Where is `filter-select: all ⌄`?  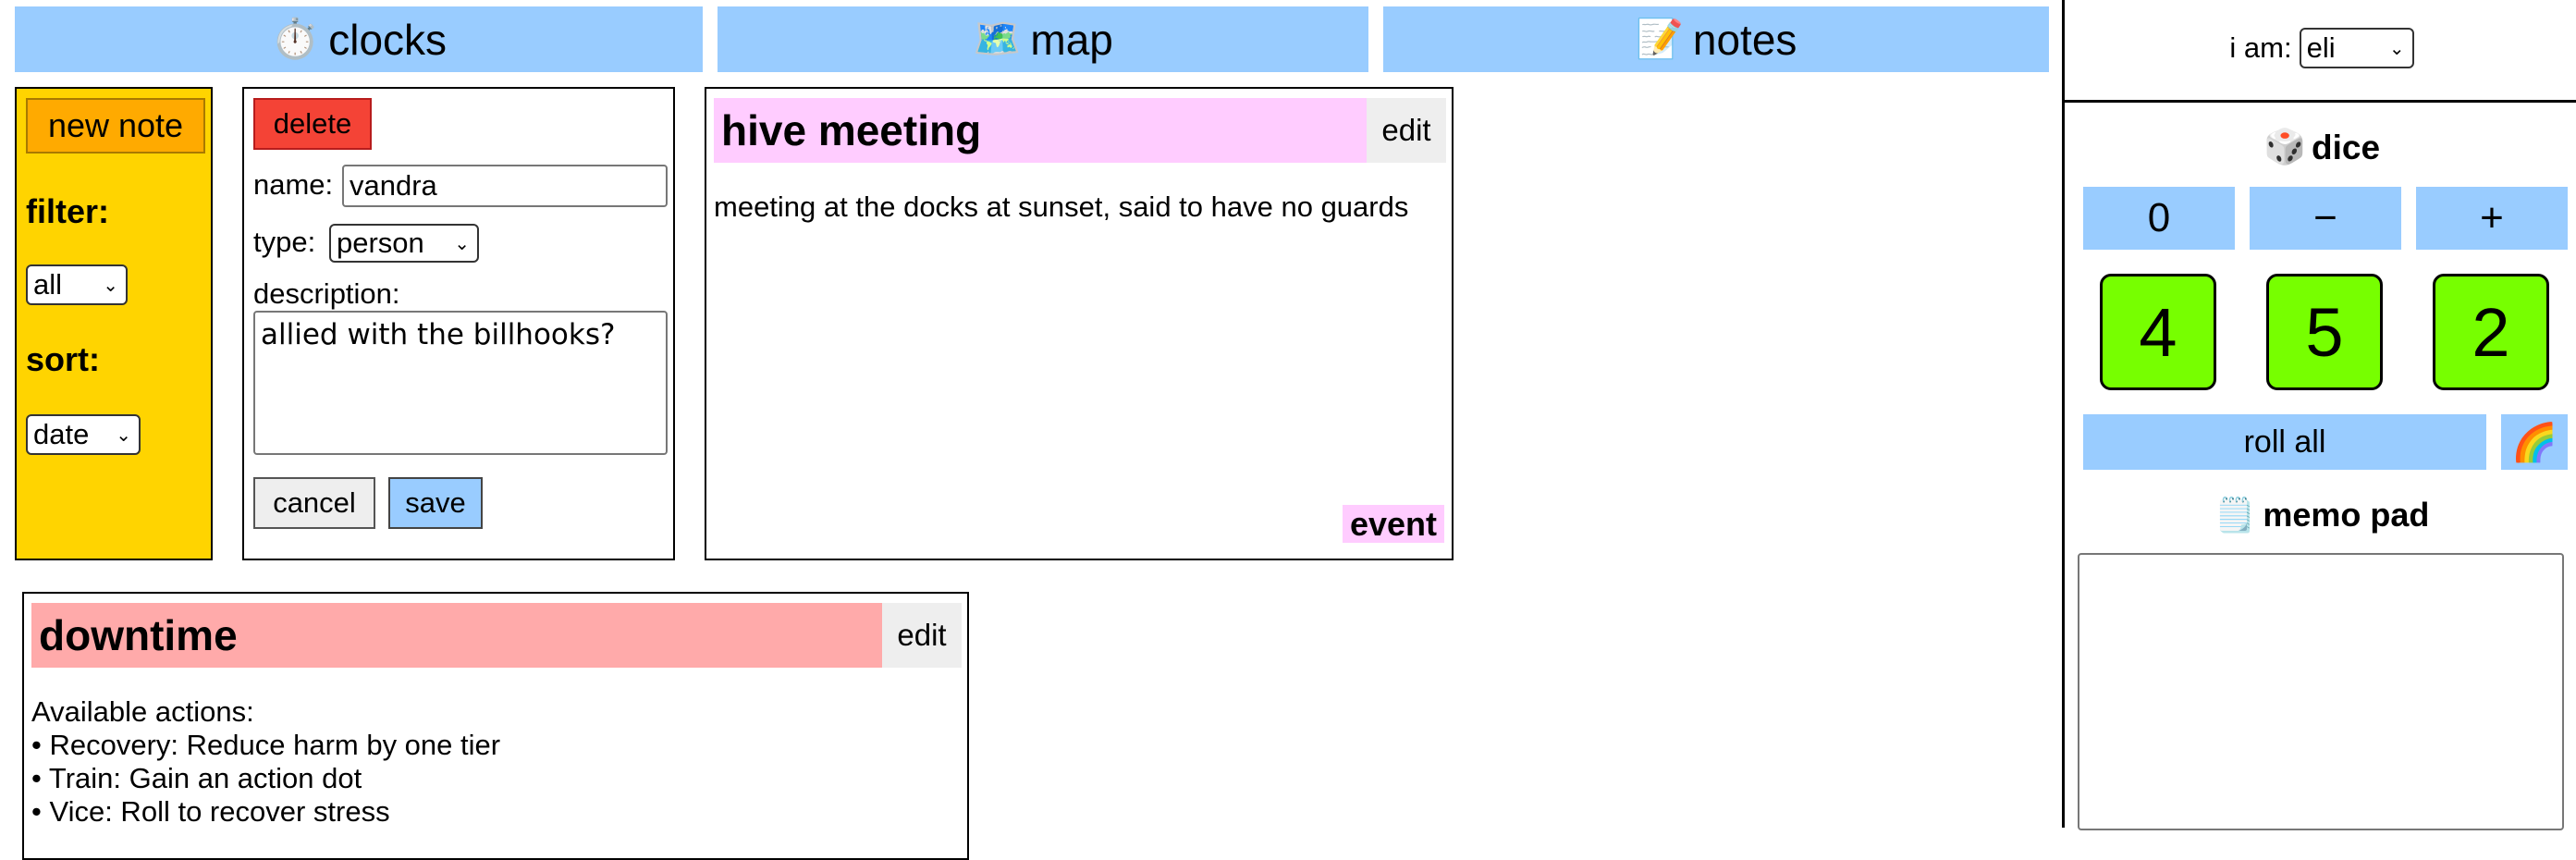 filter-select: all ⌄ is located at coordinates (77, 284).